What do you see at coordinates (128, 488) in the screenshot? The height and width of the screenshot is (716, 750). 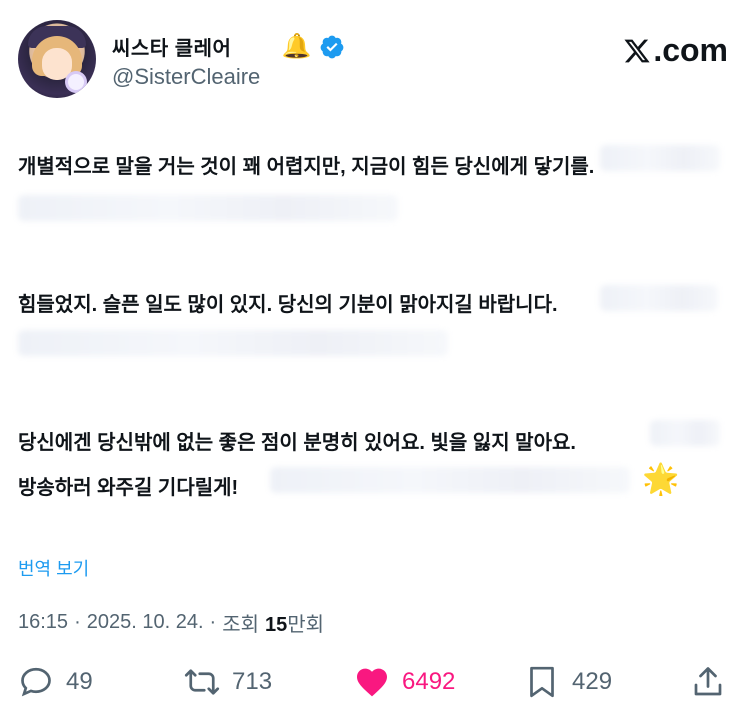 I see `tweet-line: 방송하러 와주길 기다릴게!` at bounding box center [128, 488].